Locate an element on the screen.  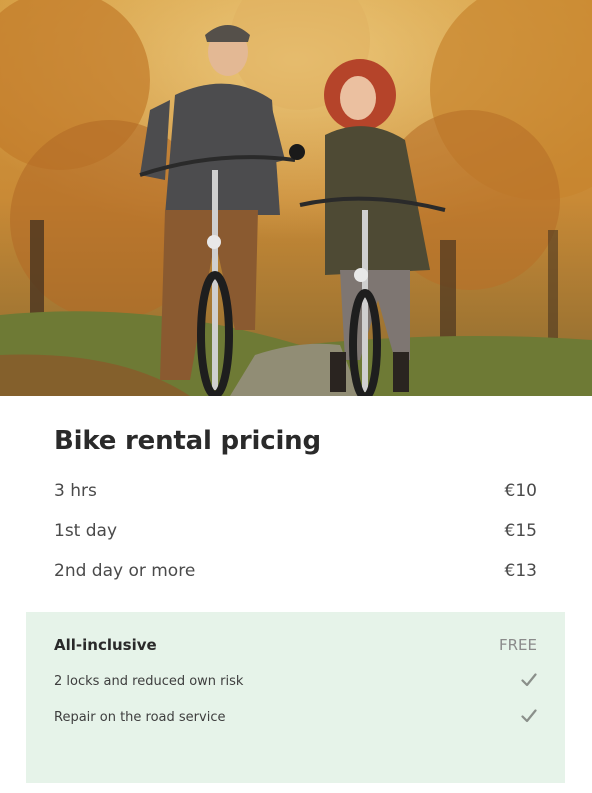
price-row: 1st day €15 is located at coordinates (295, 533).